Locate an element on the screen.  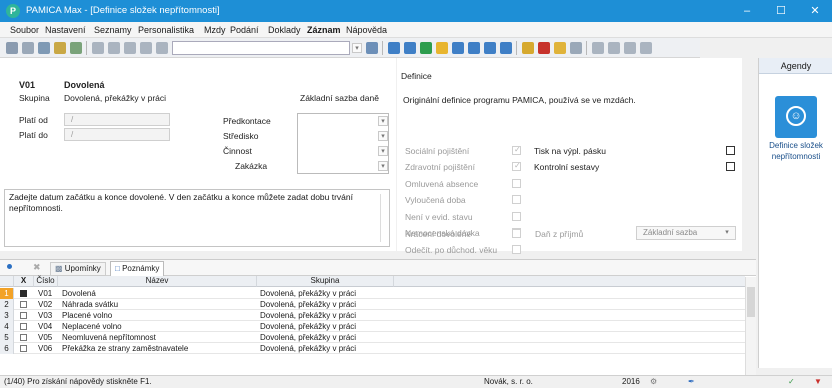
base-rate-label: Základní sazba daně is located at coordinates (339, 98).